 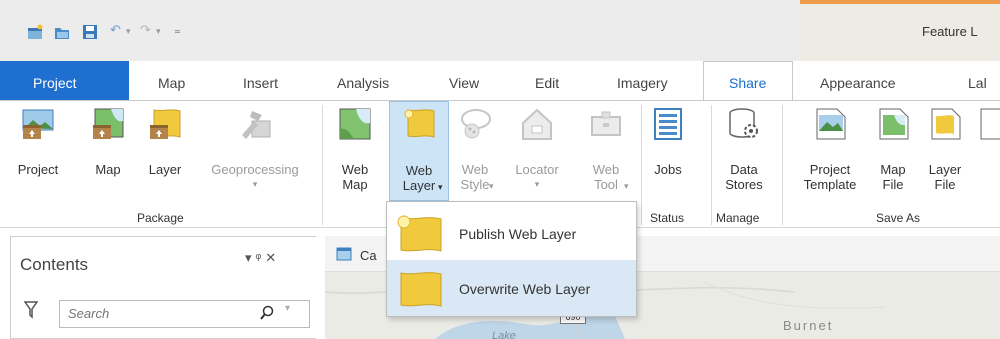 What do you see at coordinates (38, 147) in the screenshot?
I see `package-project-button: Project` at bounding box center [38, 147].